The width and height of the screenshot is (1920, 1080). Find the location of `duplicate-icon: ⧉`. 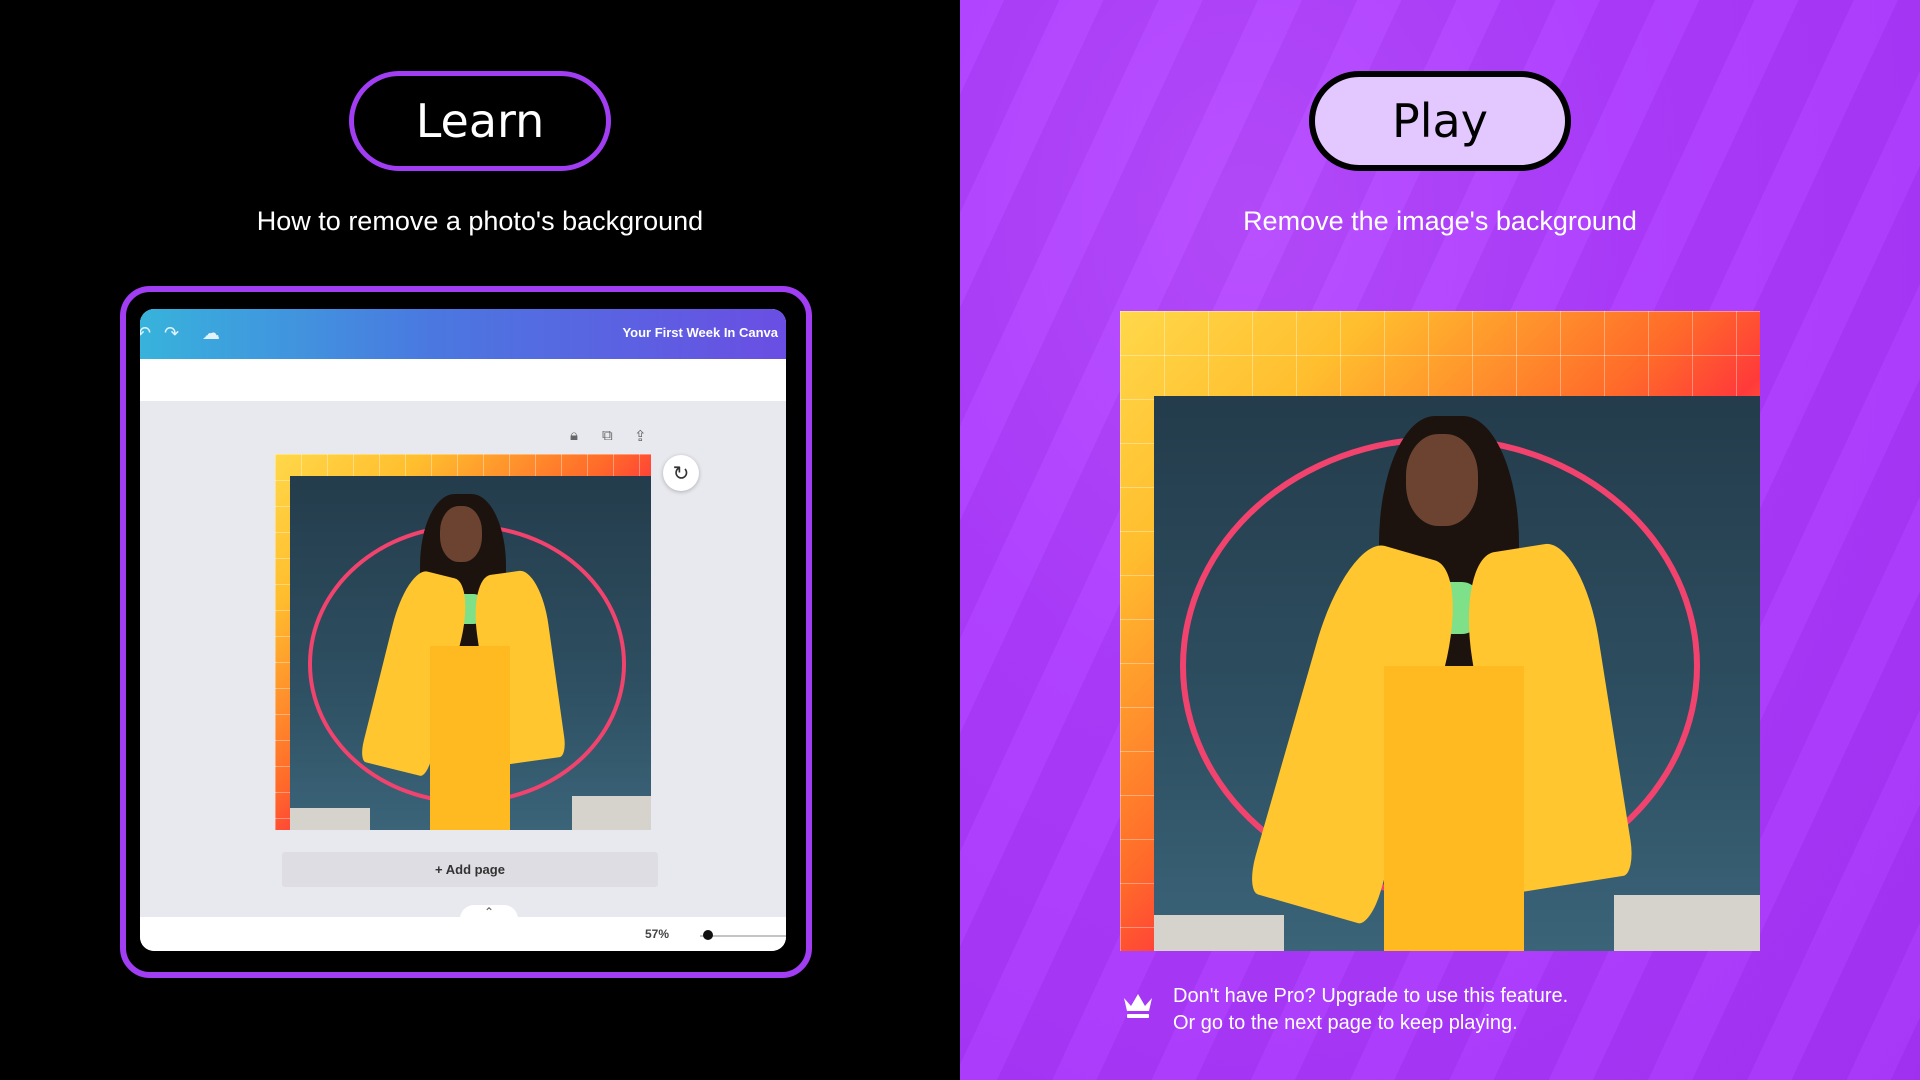

duplicate-icon: ⧉ is located at coordinates (607, 435).